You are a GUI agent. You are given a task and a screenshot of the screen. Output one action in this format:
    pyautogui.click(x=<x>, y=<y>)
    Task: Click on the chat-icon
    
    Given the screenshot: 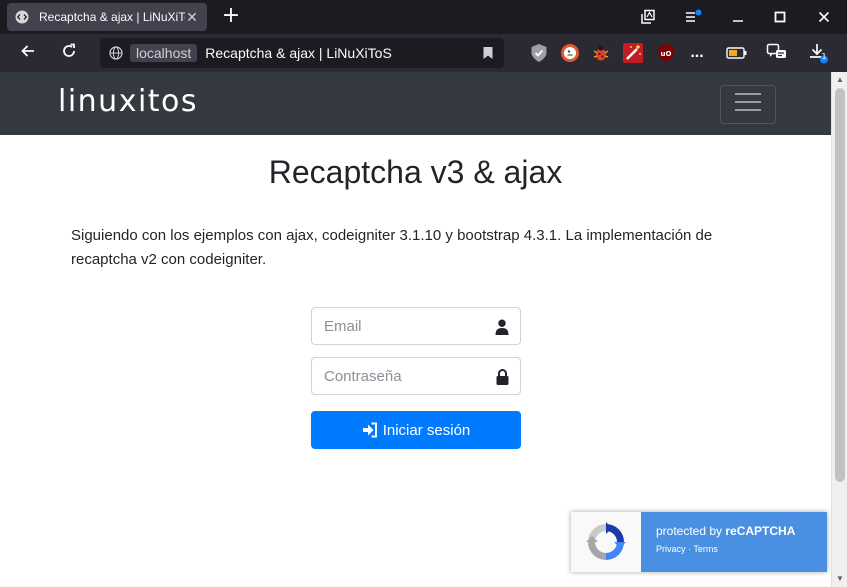 What is the action you would take?
    pyautogui.click(x=777, y=53)
    